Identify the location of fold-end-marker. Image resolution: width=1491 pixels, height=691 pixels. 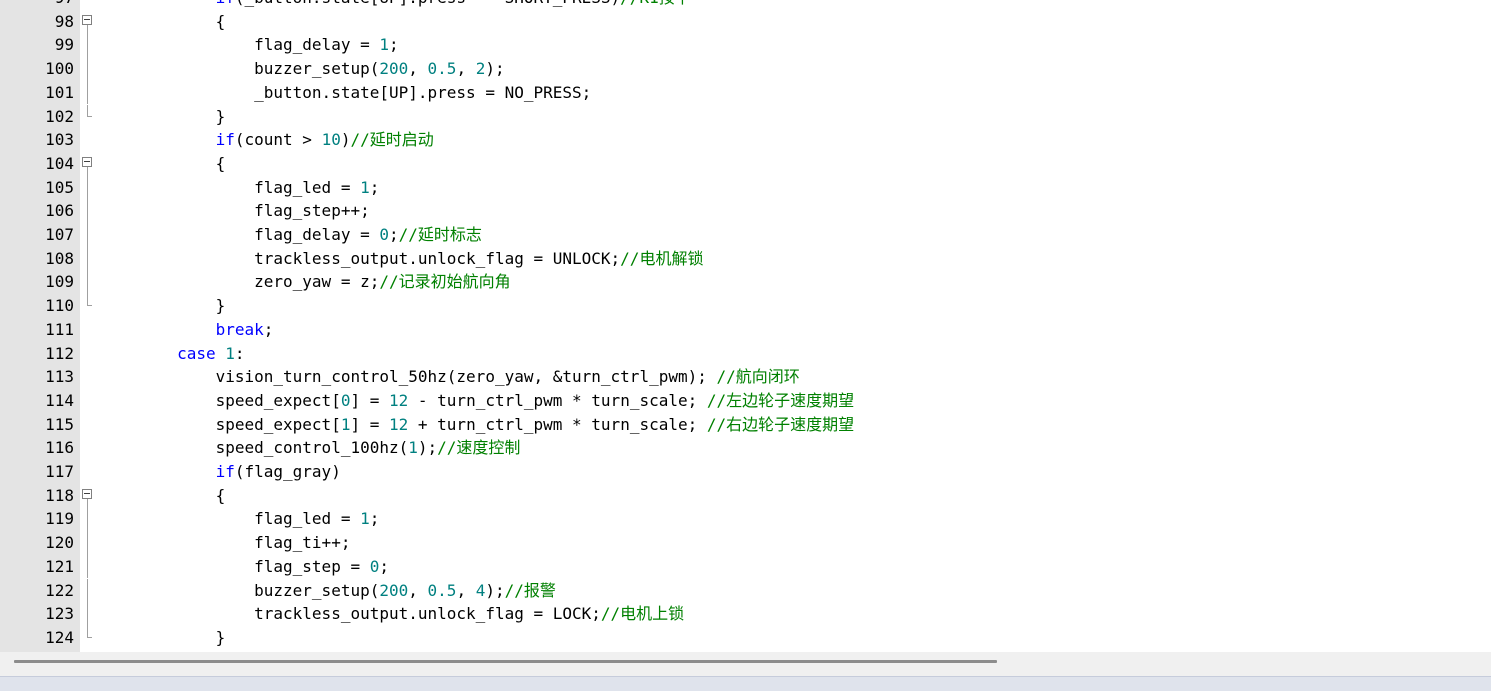
(88, 306).